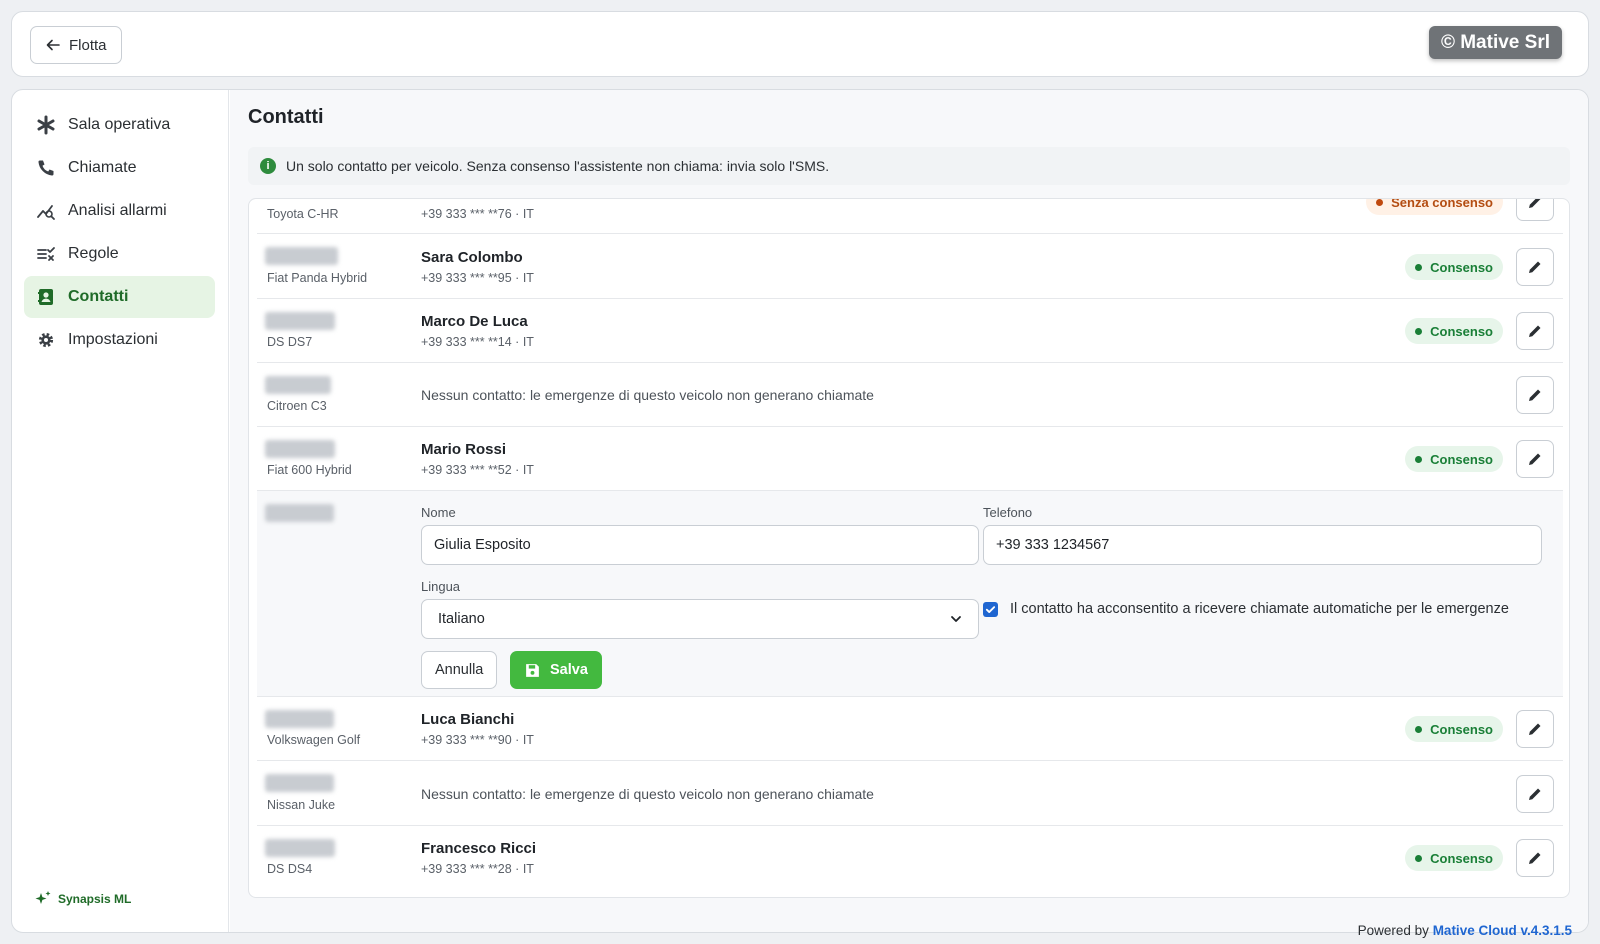  Describe the element at coordinates (1008, 512) in the screenshot. I see `phone-field-label: Telefono` at that location.